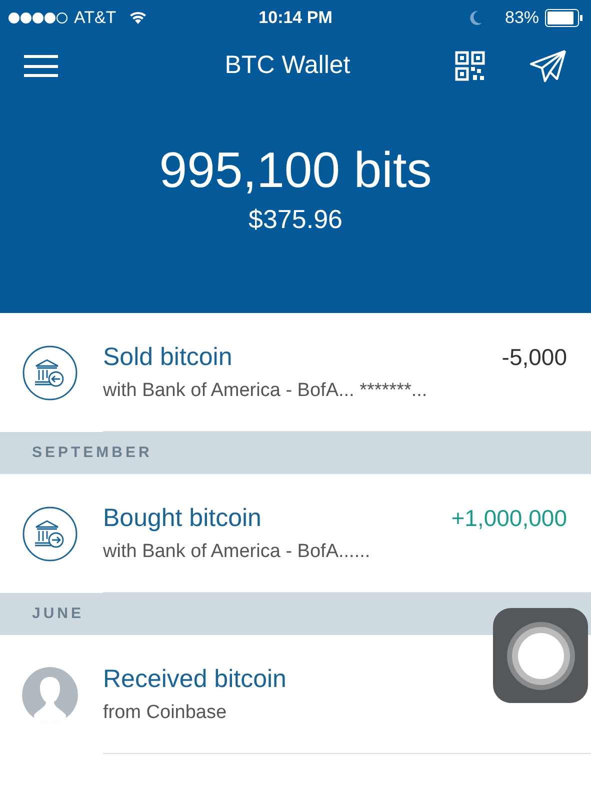 This screenshot has width=591, height=800. What do you see at coordinates (194, 679) in the screenshot?
I see `transaction-title: Received bitcoin` at bounding box center [194, 679].